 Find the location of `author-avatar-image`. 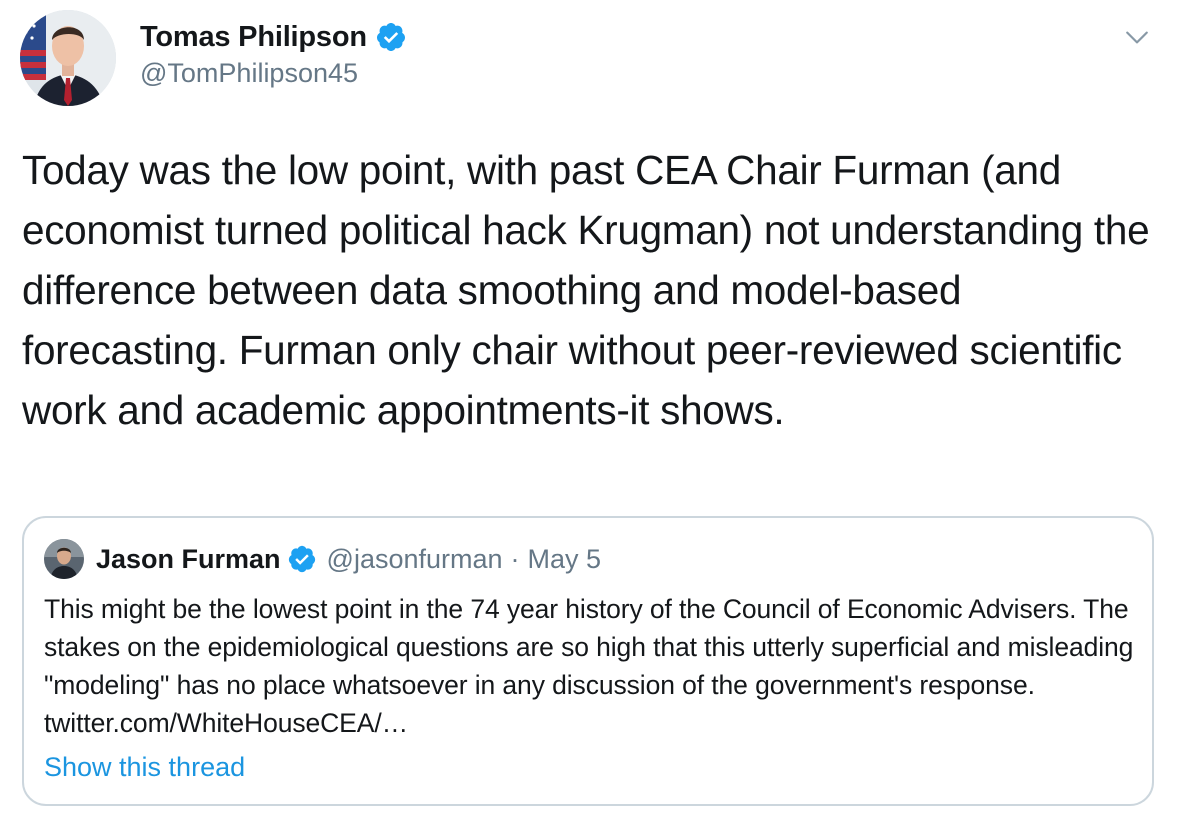

author-avatar-image is located at coordinates (68, 58).